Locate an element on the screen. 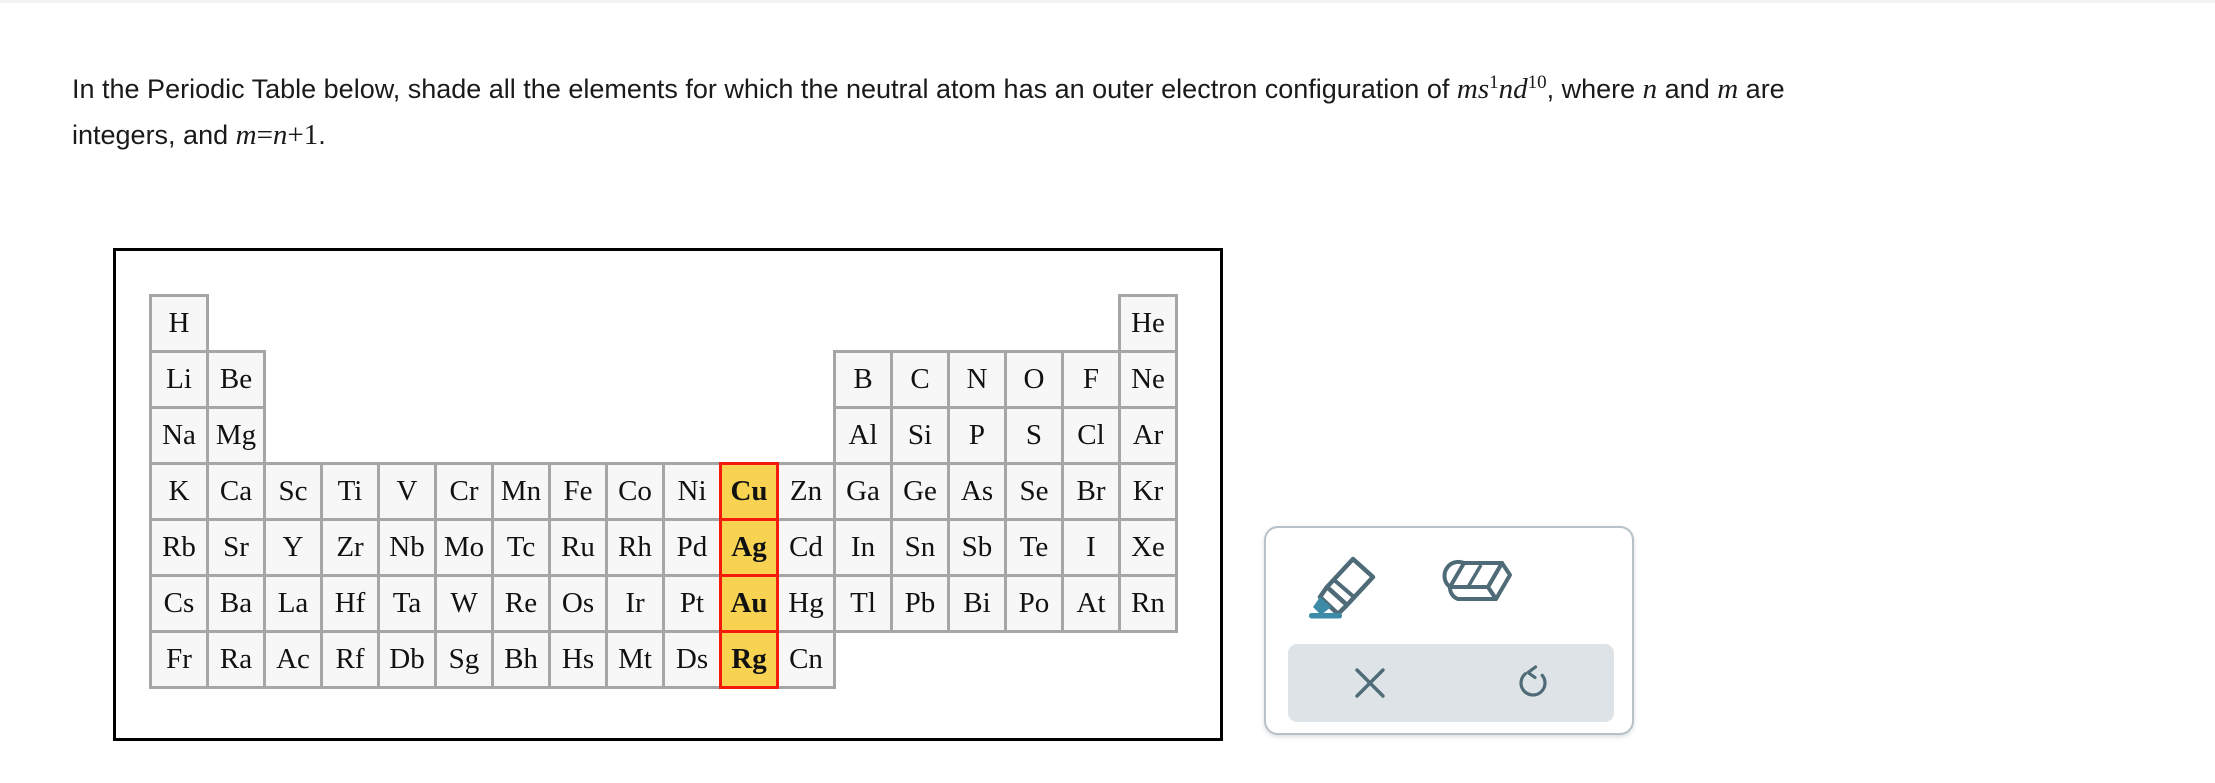 The width and height of the screenshot is (2215, 783). element-cell-rn: Rn is located at coordinates (1148, 603).